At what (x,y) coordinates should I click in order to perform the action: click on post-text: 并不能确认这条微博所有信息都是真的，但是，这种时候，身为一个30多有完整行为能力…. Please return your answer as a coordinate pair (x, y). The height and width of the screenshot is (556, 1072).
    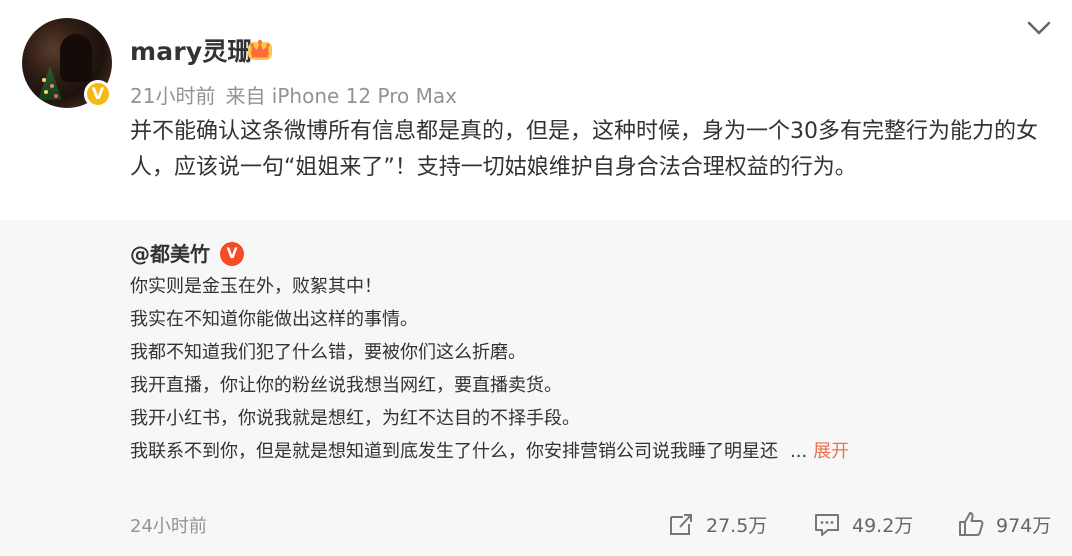
    Looking at the image, I should click on (584, 149).